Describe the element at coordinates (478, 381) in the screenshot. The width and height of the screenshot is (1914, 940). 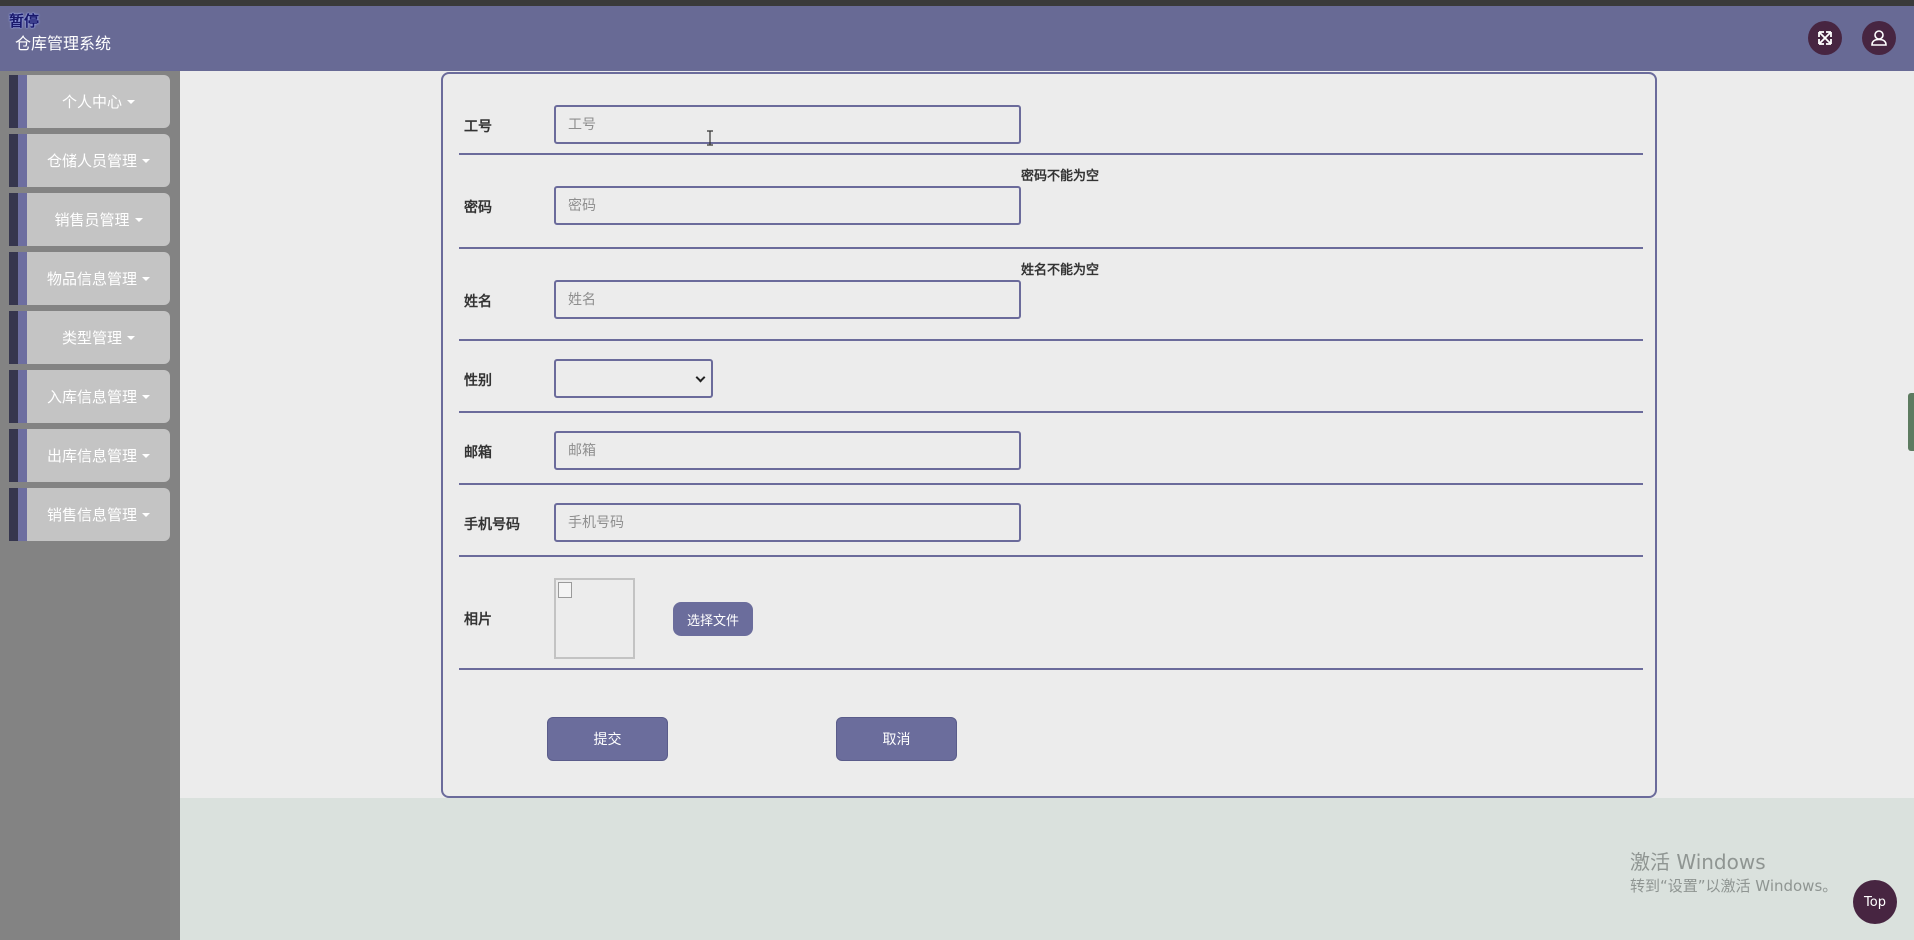
I see `gender-label: 性别` at that location.